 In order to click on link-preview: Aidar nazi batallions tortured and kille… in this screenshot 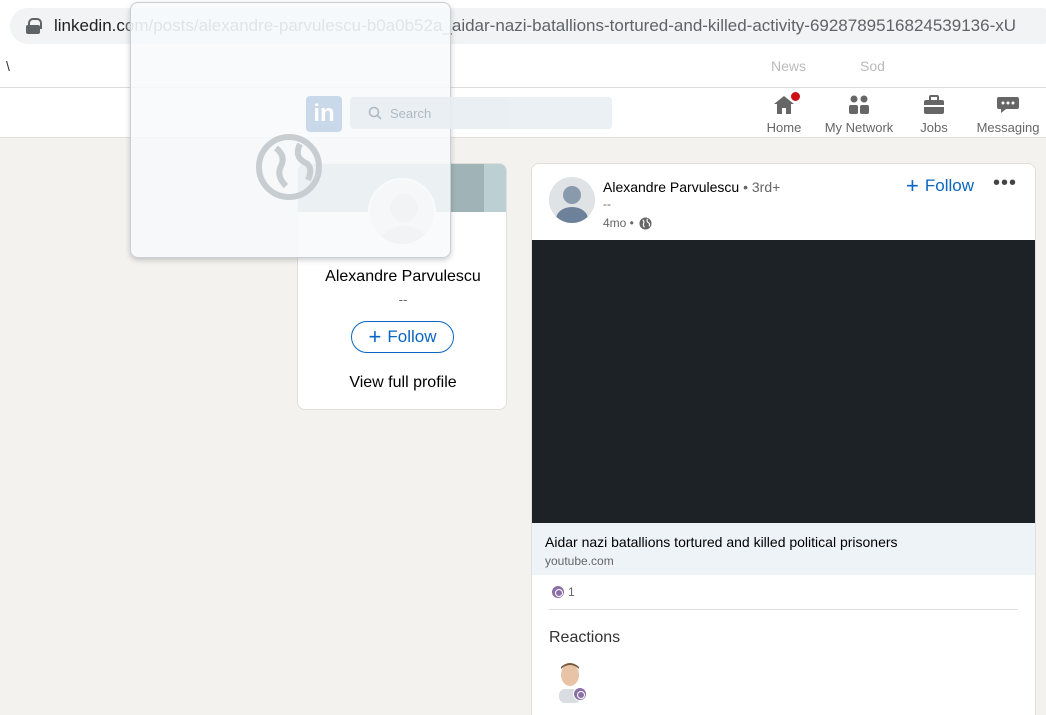, I will do `click(783, 549)`.